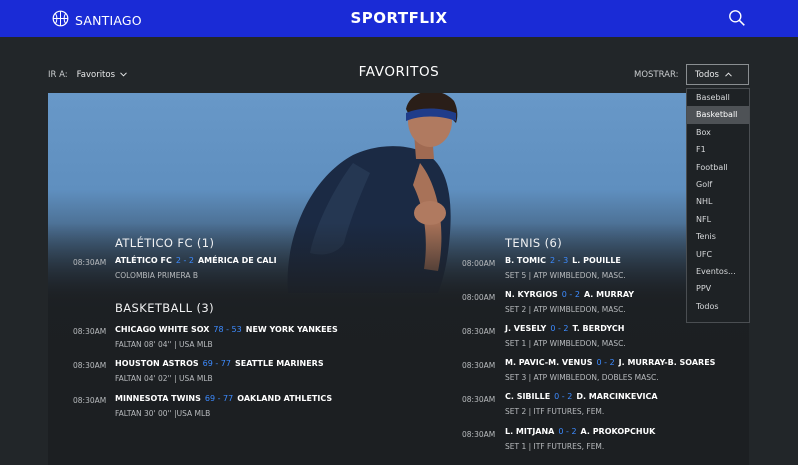 This screenshot has width=798, height=465. Describe the element at coordinates (165, 308) in the screenshot. I see `section-title-basketball: BASKETBALL (3)` at that location.